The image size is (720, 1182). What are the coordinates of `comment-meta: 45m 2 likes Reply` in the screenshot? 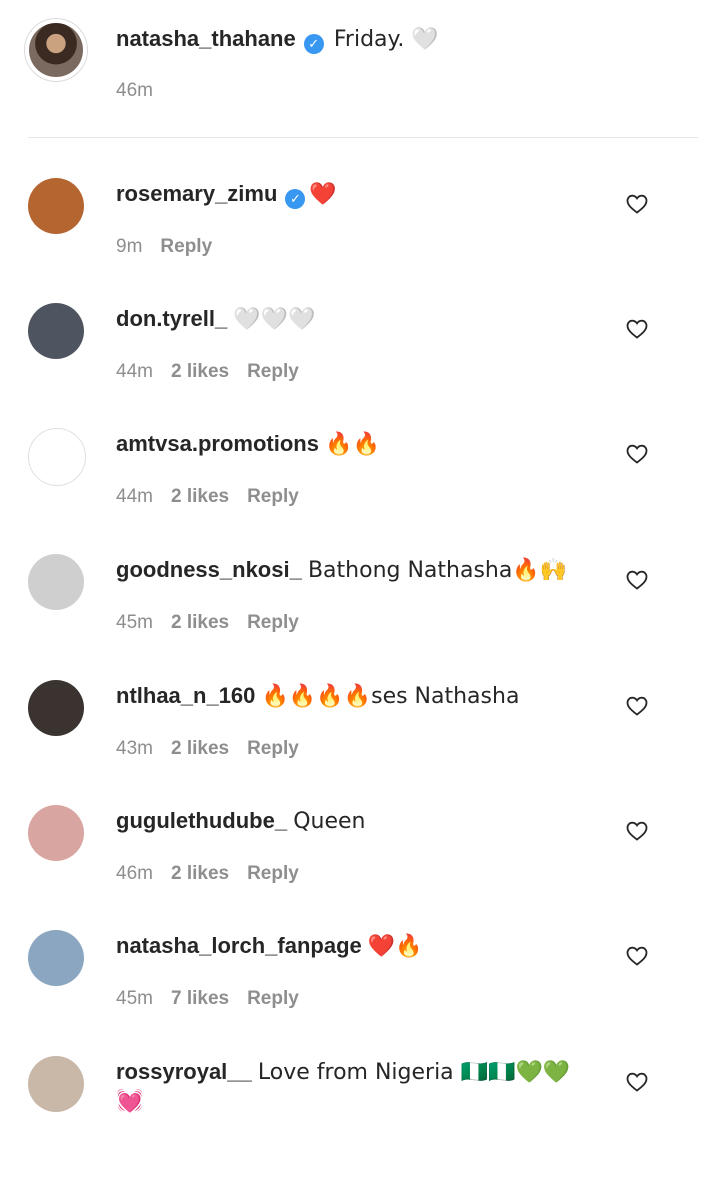 It's located at (216, 623).